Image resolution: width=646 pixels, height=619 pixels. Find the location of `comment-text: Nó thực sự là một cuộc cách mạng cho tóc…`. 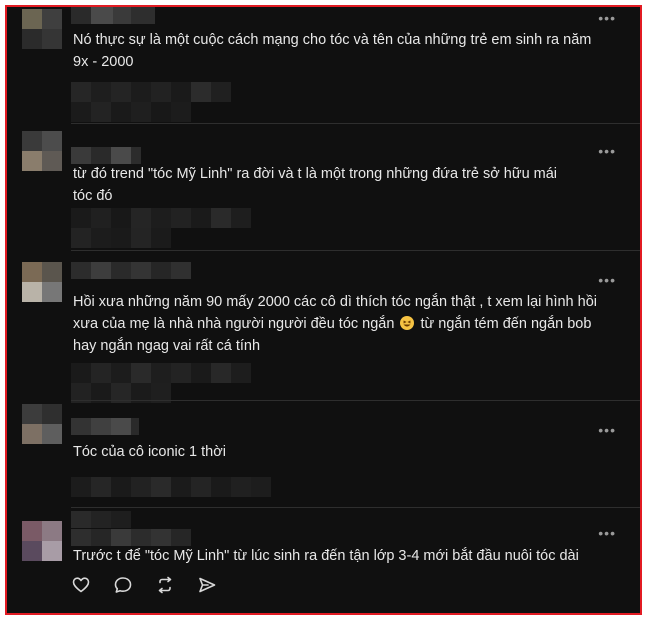

comment-text: Nó thực sự là một cuộc cách mạng cho tóc… is located at coordinates (332, 51).